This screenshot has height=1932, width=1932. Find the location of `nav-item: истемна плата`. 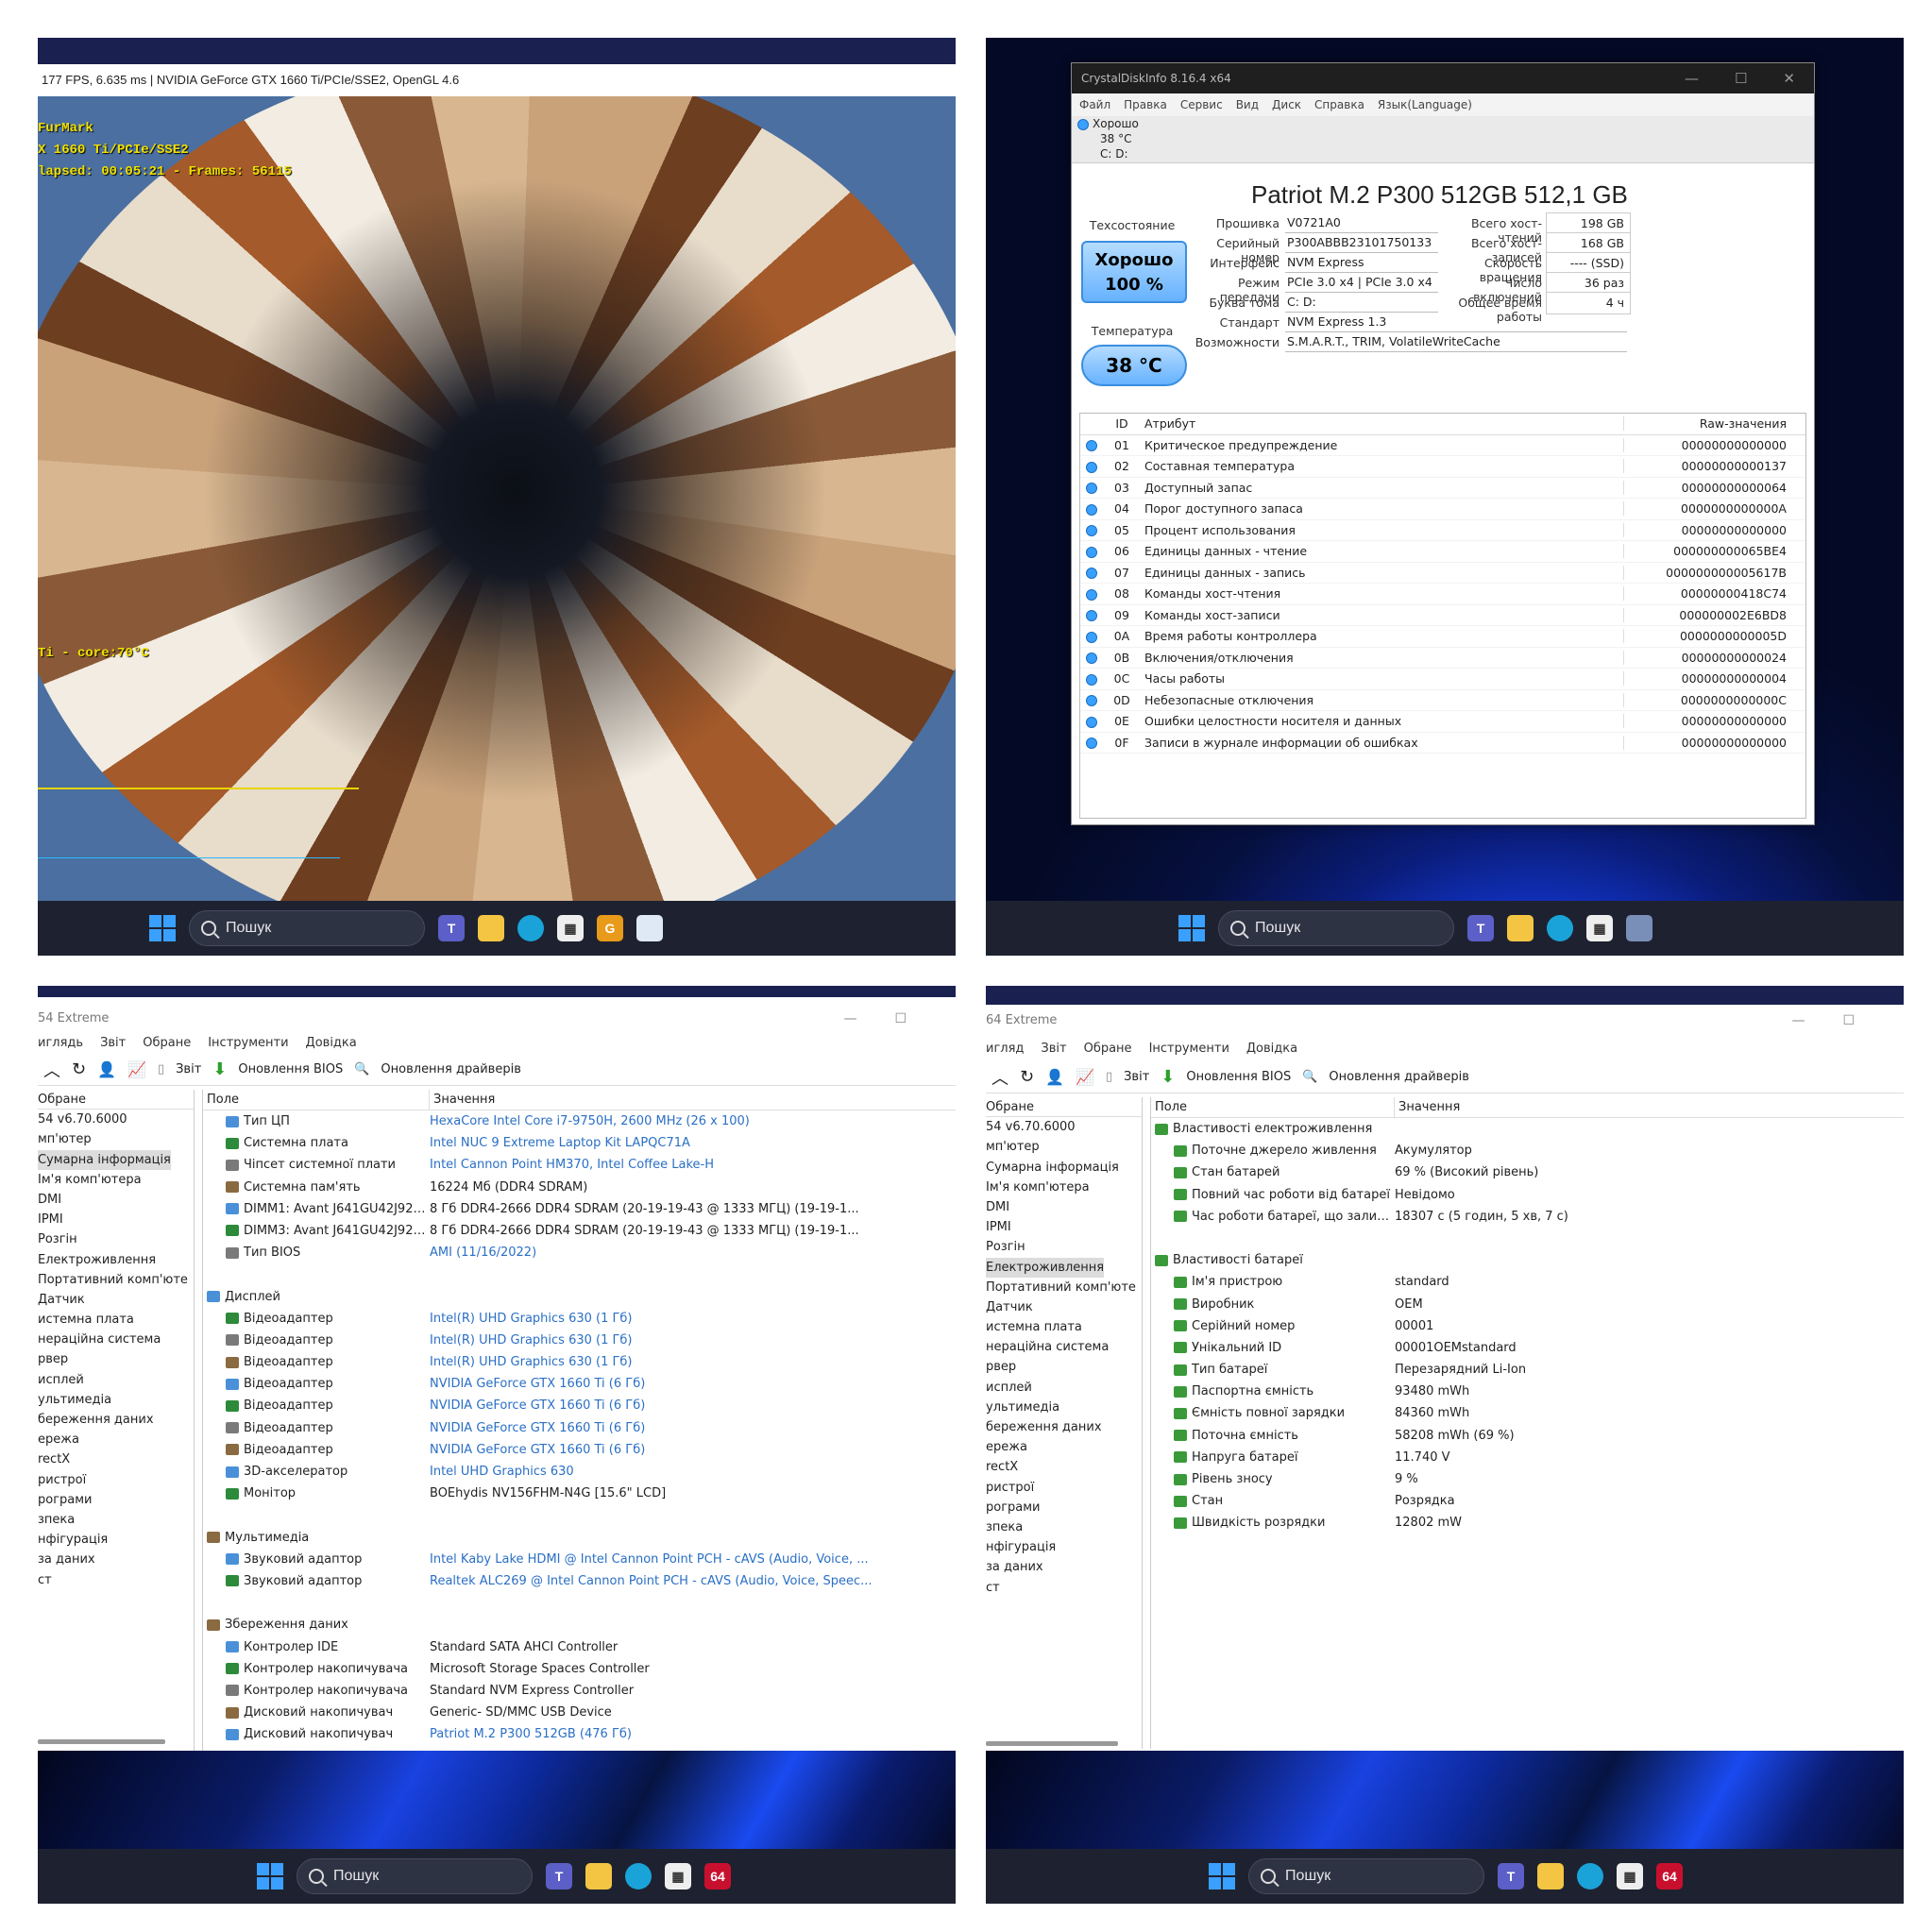

nav-item: истемна плата is located at coordinates (1064, 1327).